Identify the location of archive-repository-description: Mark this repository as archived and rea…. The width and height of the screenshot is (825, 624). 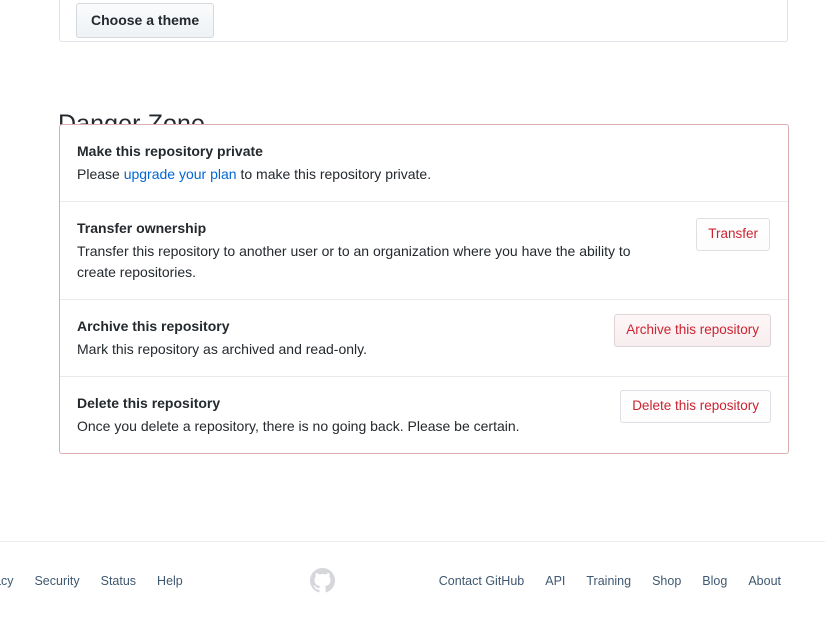
(222, 349).